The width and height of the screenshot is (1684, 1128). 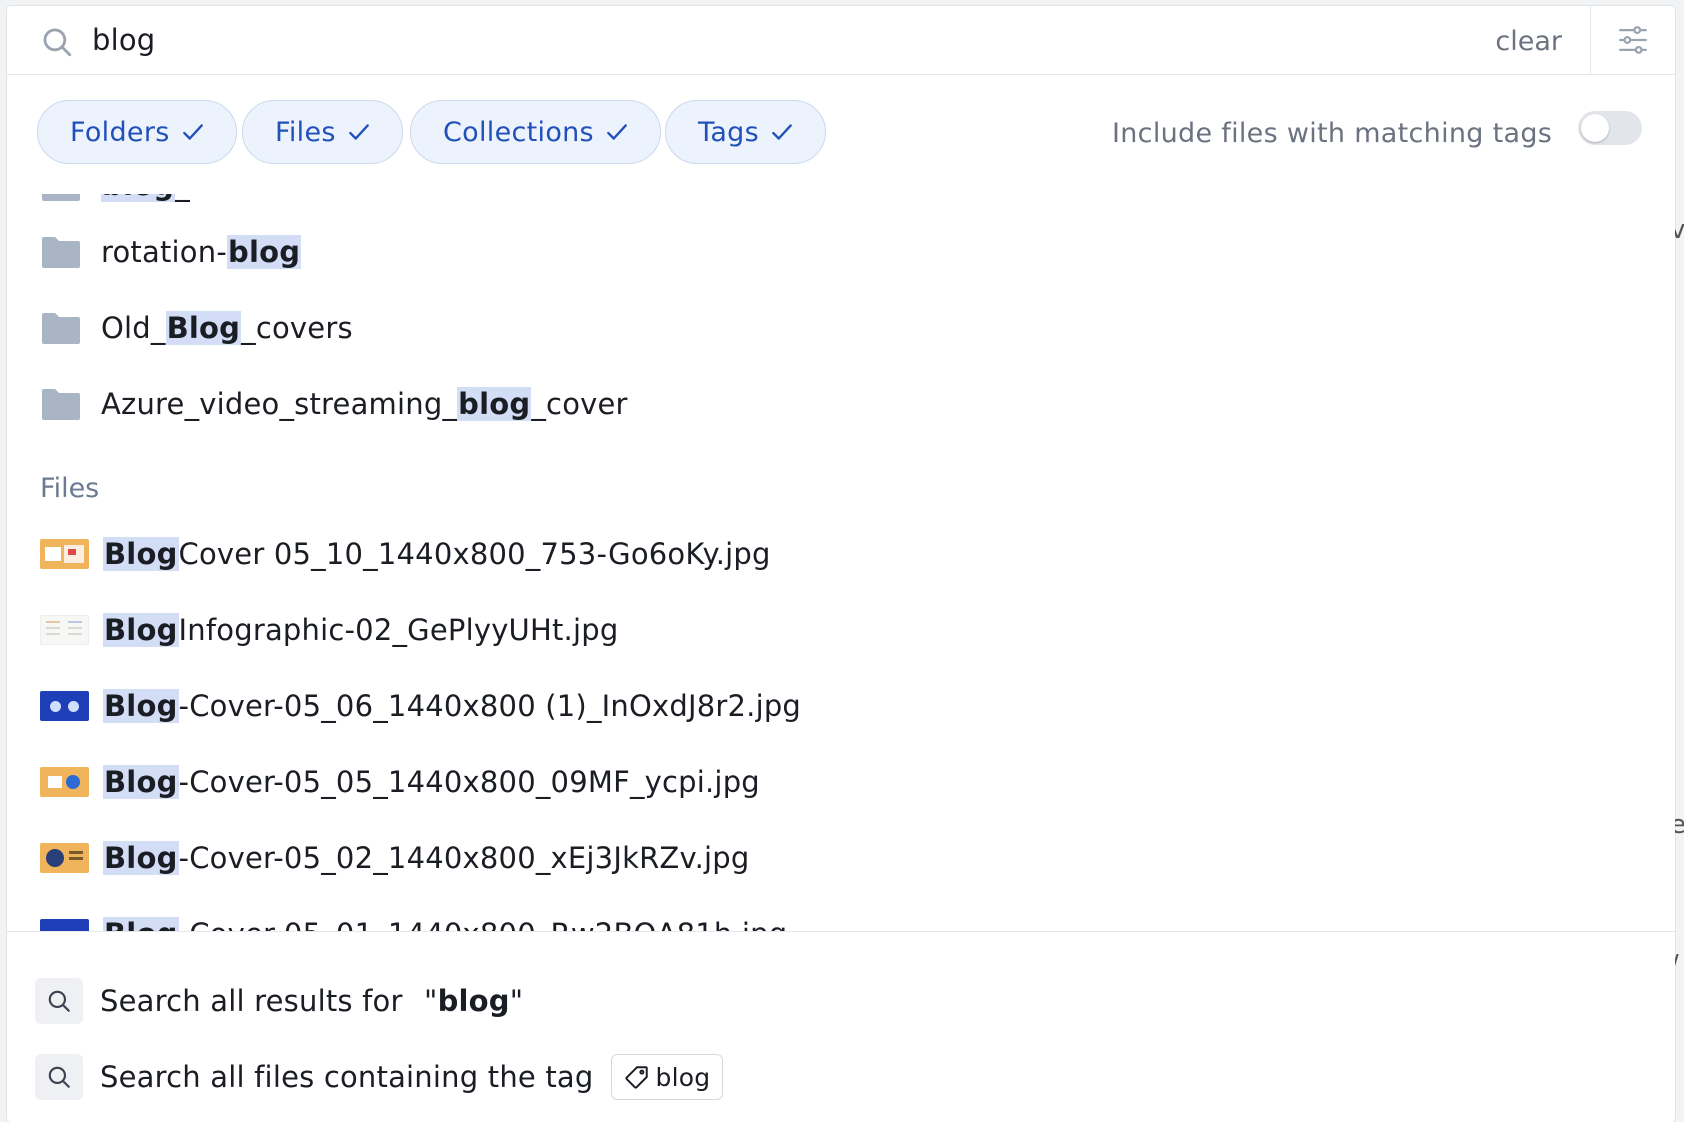 I want to click on search-by-tag-action: Search all files containing the tag blog, so click(x=379, y=1077).